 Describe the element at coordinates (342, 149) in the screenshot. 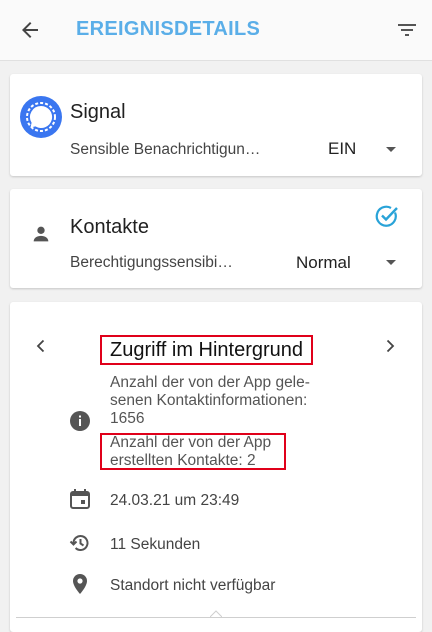

I see `sensitive-notification-select: EIN` at that location.